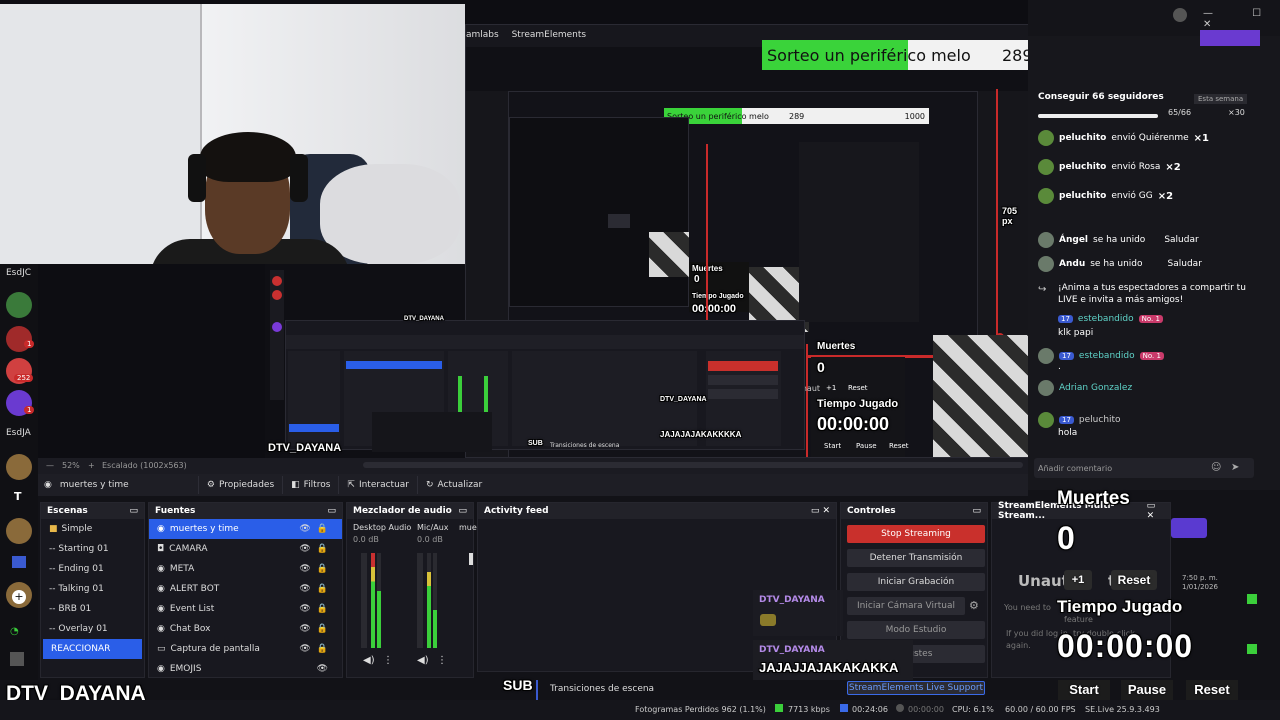 The image size is (1280, 720). I want to click on nested-reset: Reset, so click(899, 446).